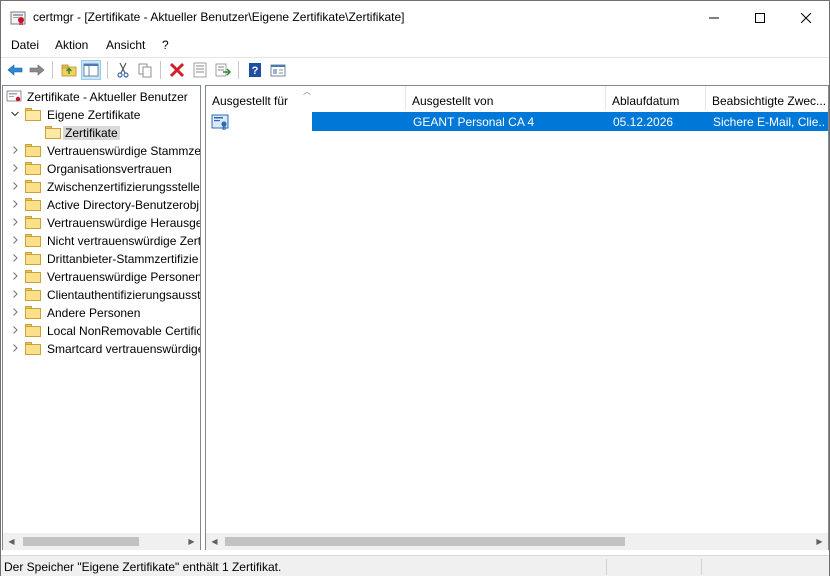  What do you see at coordinates (125, 45) in the screenshot?
I see `menu-ansicht: Ansicht` at bounding box center [125, 45].